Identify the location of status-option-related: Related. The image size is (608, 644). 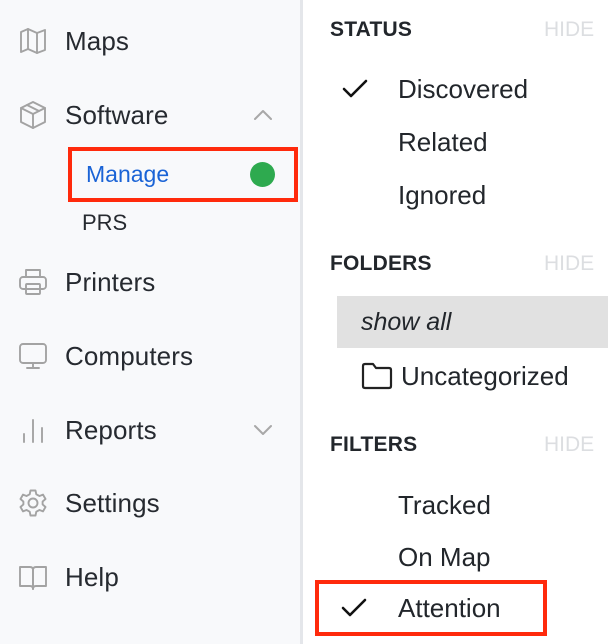
(465, 142).